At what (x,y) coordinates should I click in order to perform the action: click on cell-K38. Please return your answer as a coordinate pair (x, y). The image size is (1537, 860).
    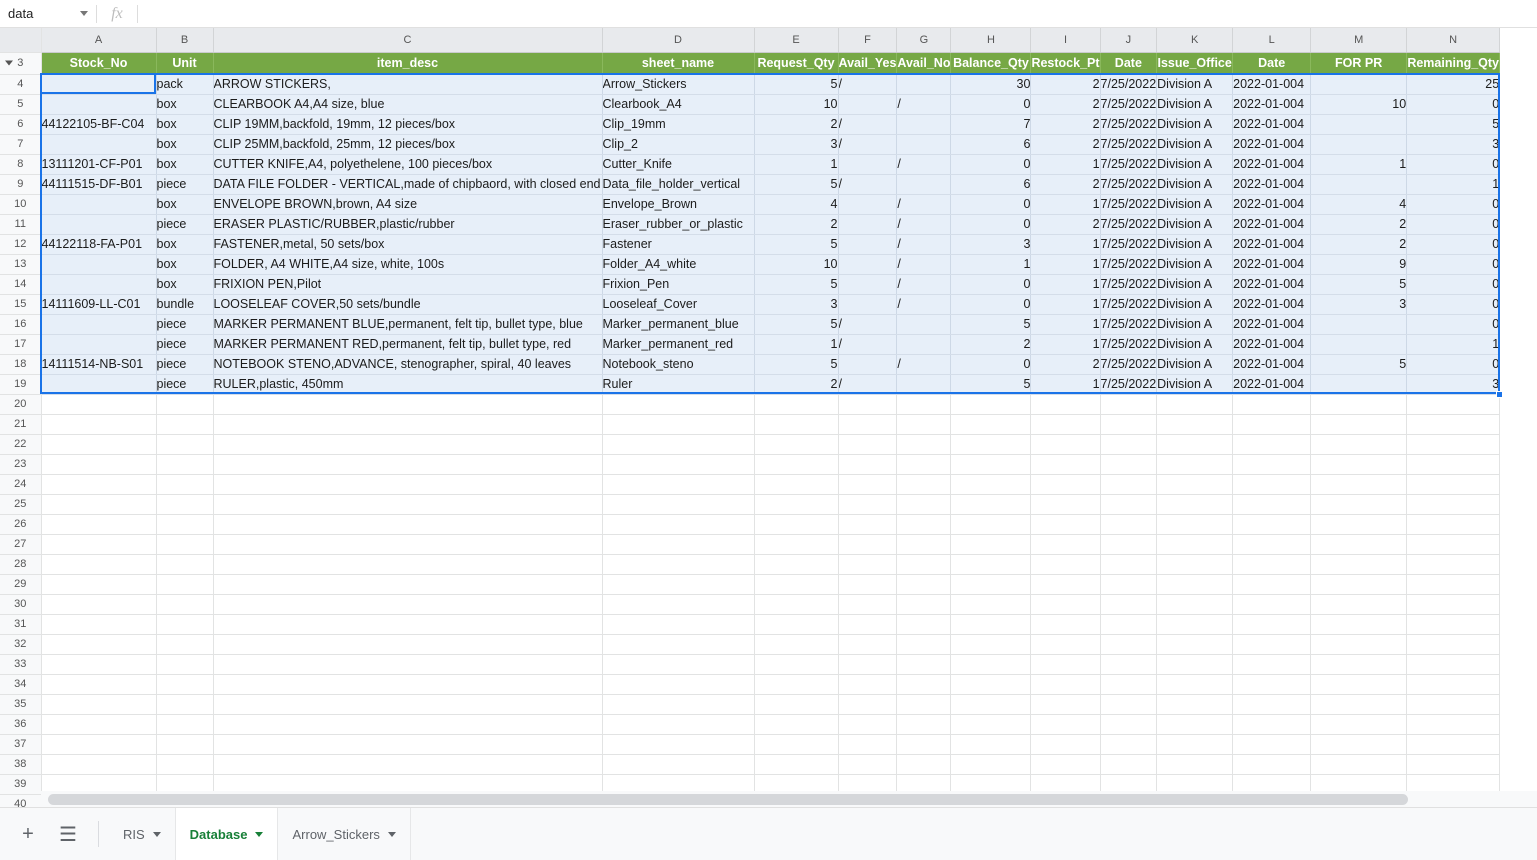
    Looking at the image, I should click on (1195, 764).